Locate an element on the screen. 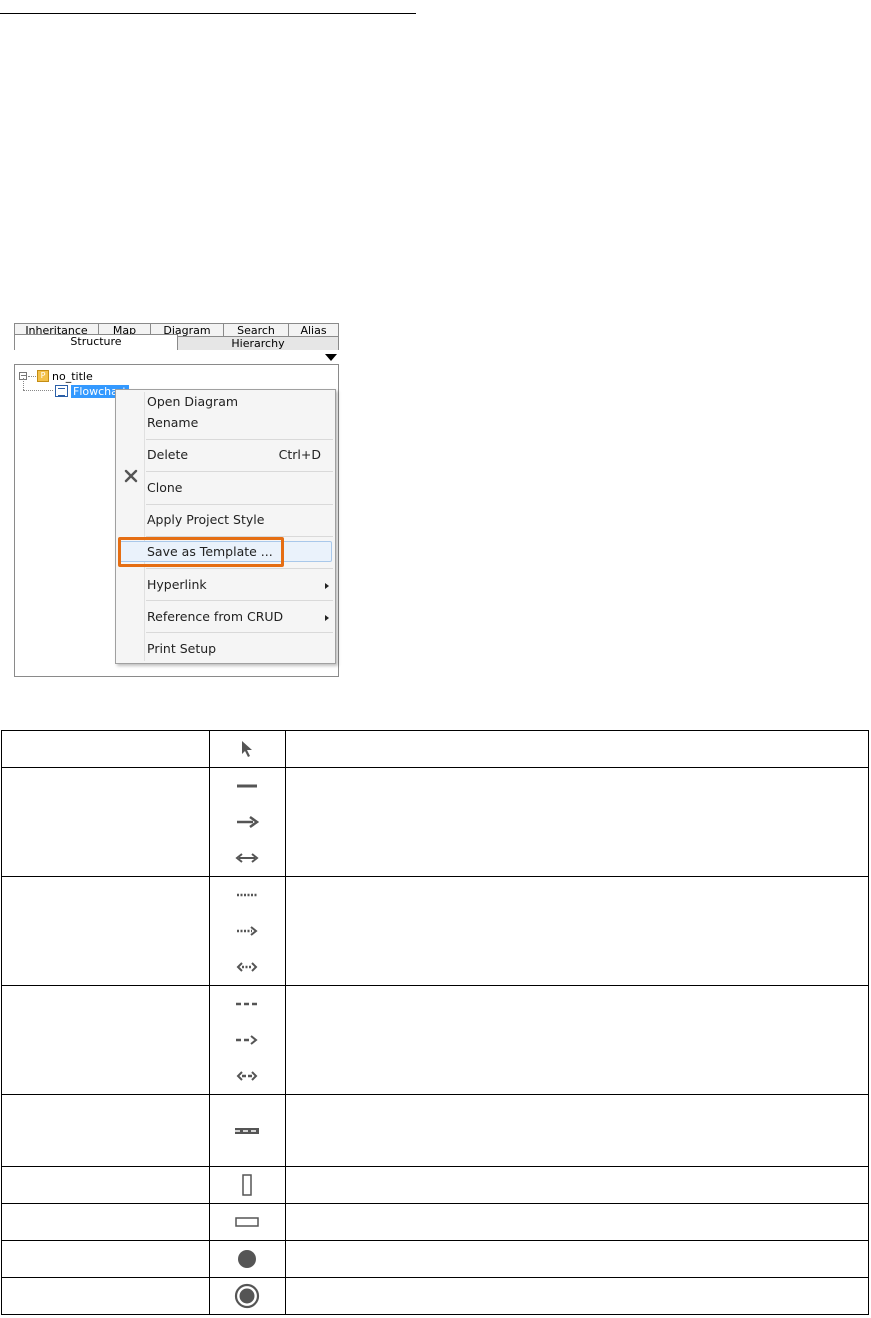 The height and width of the screenshot is (1318, 871). ringed-circle-icon is located at coordinates (247, 1296).